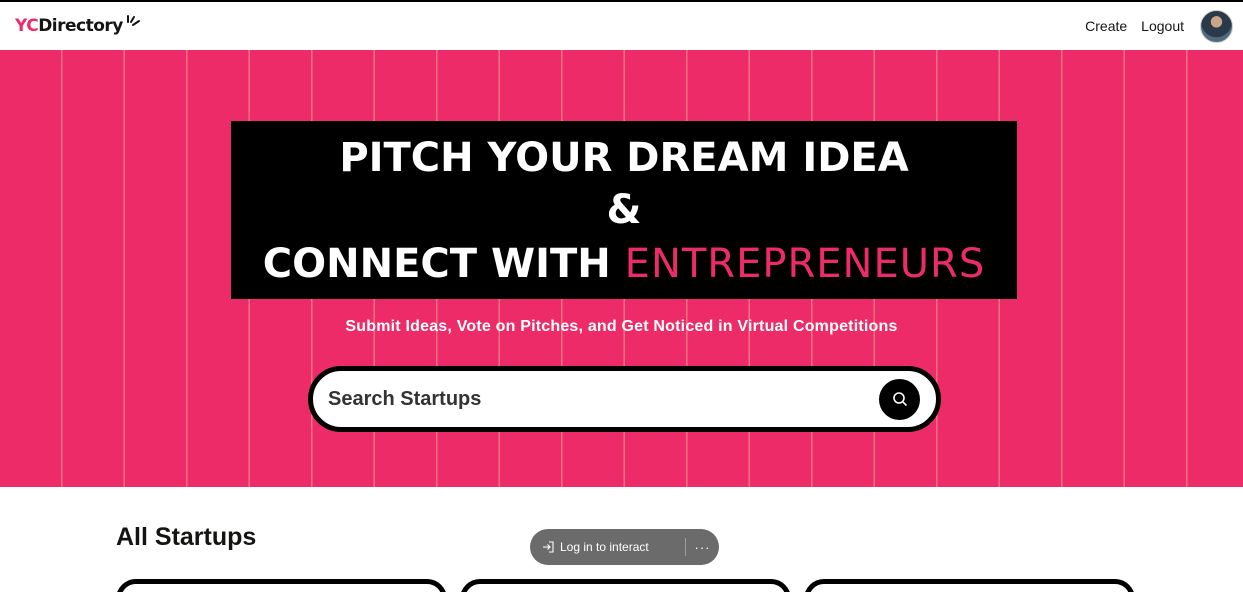 Image resolution: width=1243 pixels, height=592 pixels. I want to click on search-button, so click(899, 399).